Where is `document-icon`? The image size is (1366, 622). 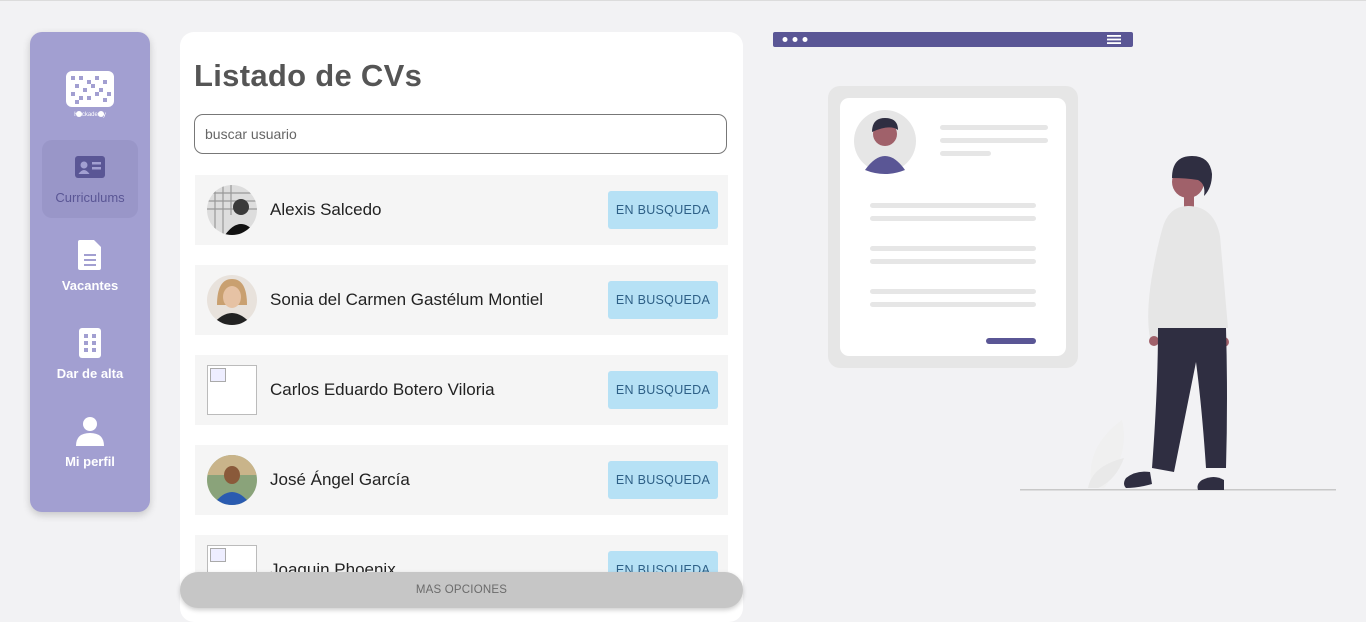 document-icon is located at coordinates (89, 255).